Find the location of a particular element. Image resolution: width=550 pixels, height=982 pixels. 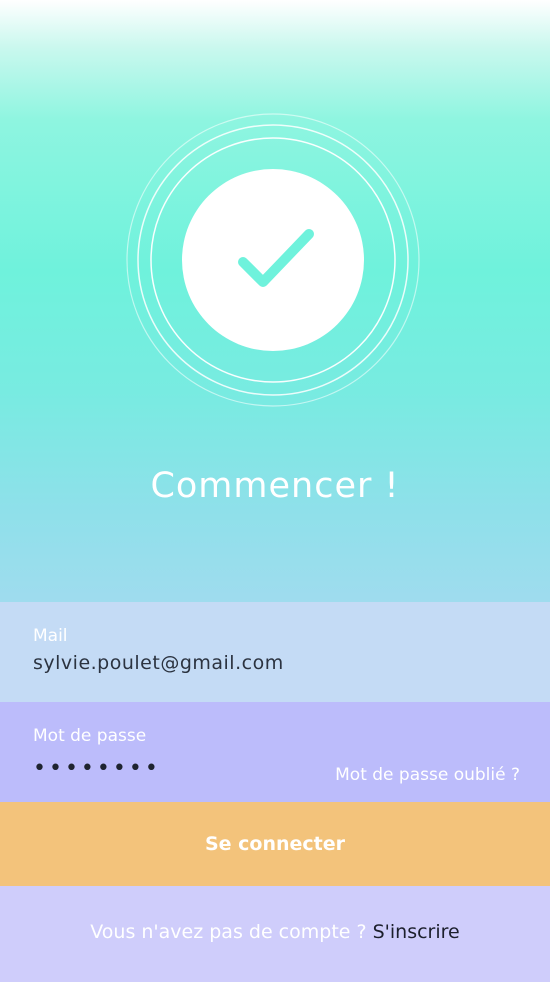

forgot-password-link: Mot de passe oublié ? is located at coordinates (427, 775).